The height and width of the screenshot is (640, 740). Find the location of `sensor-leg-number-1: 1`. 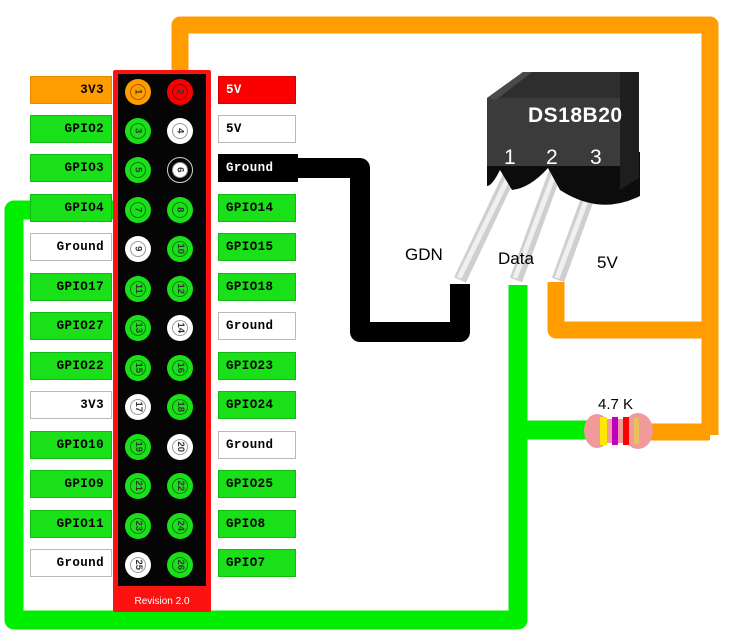

sensor-leg-number-1: 1 is located at coordinates (510, 157).